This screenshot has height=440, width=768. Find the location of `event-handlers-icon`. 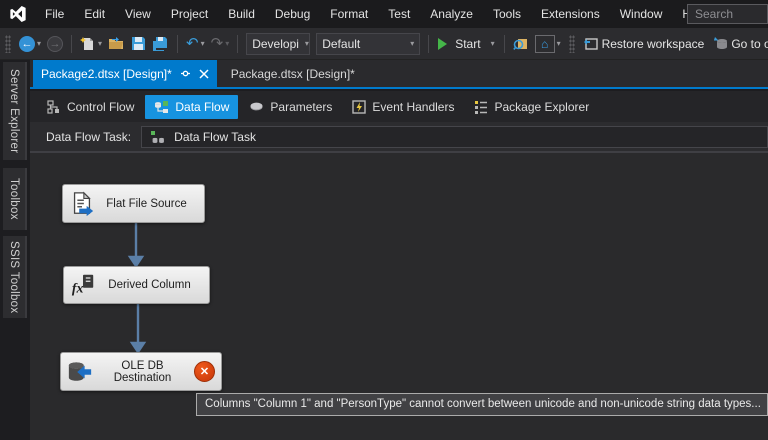

event-handlers-icon is located at coordinates (359, 106).